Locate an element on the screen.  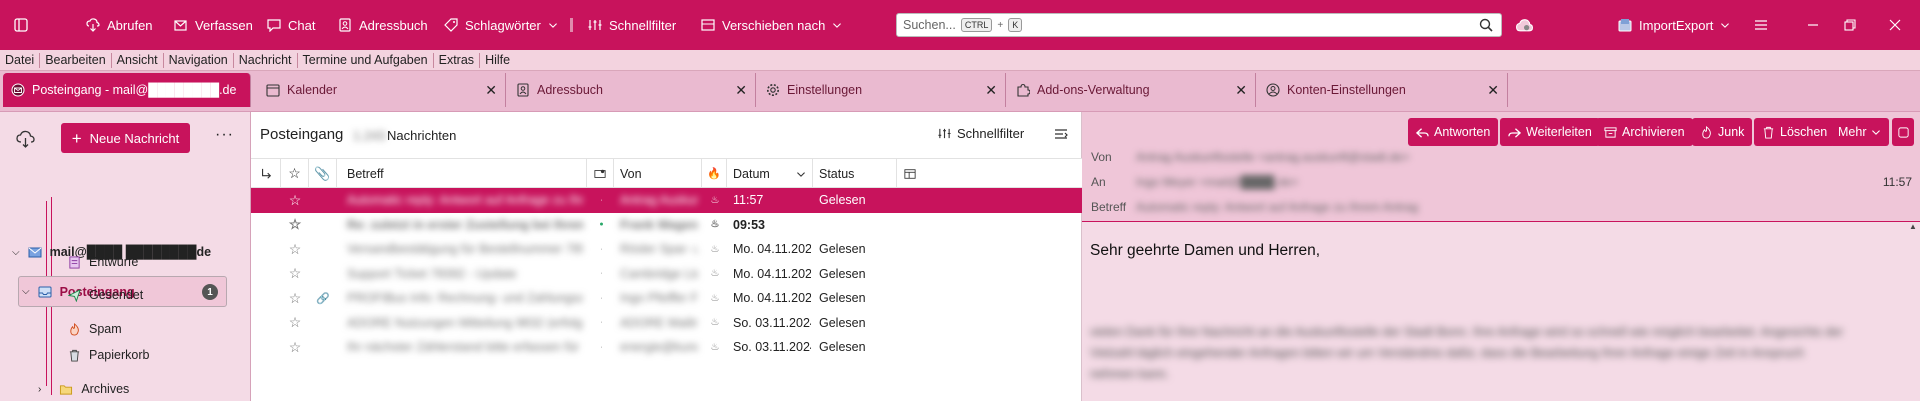
reply-button: Antworten is located at coordinates (1453, 132).